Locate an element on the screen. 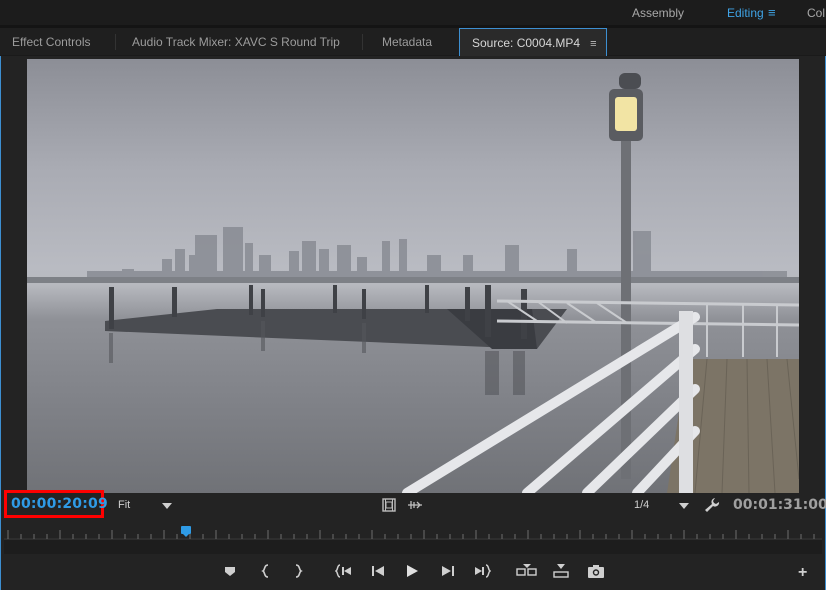  play-icon is located at coordinates (412, 571).